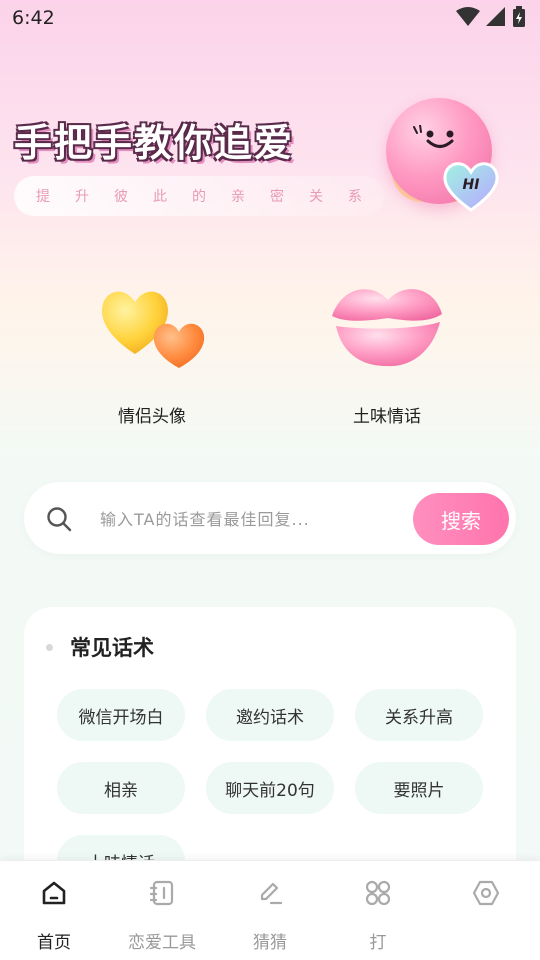 The width and height of the screenshot is (540, 960). I want to click on nav-guess: 猜猜, so click(270, 910).